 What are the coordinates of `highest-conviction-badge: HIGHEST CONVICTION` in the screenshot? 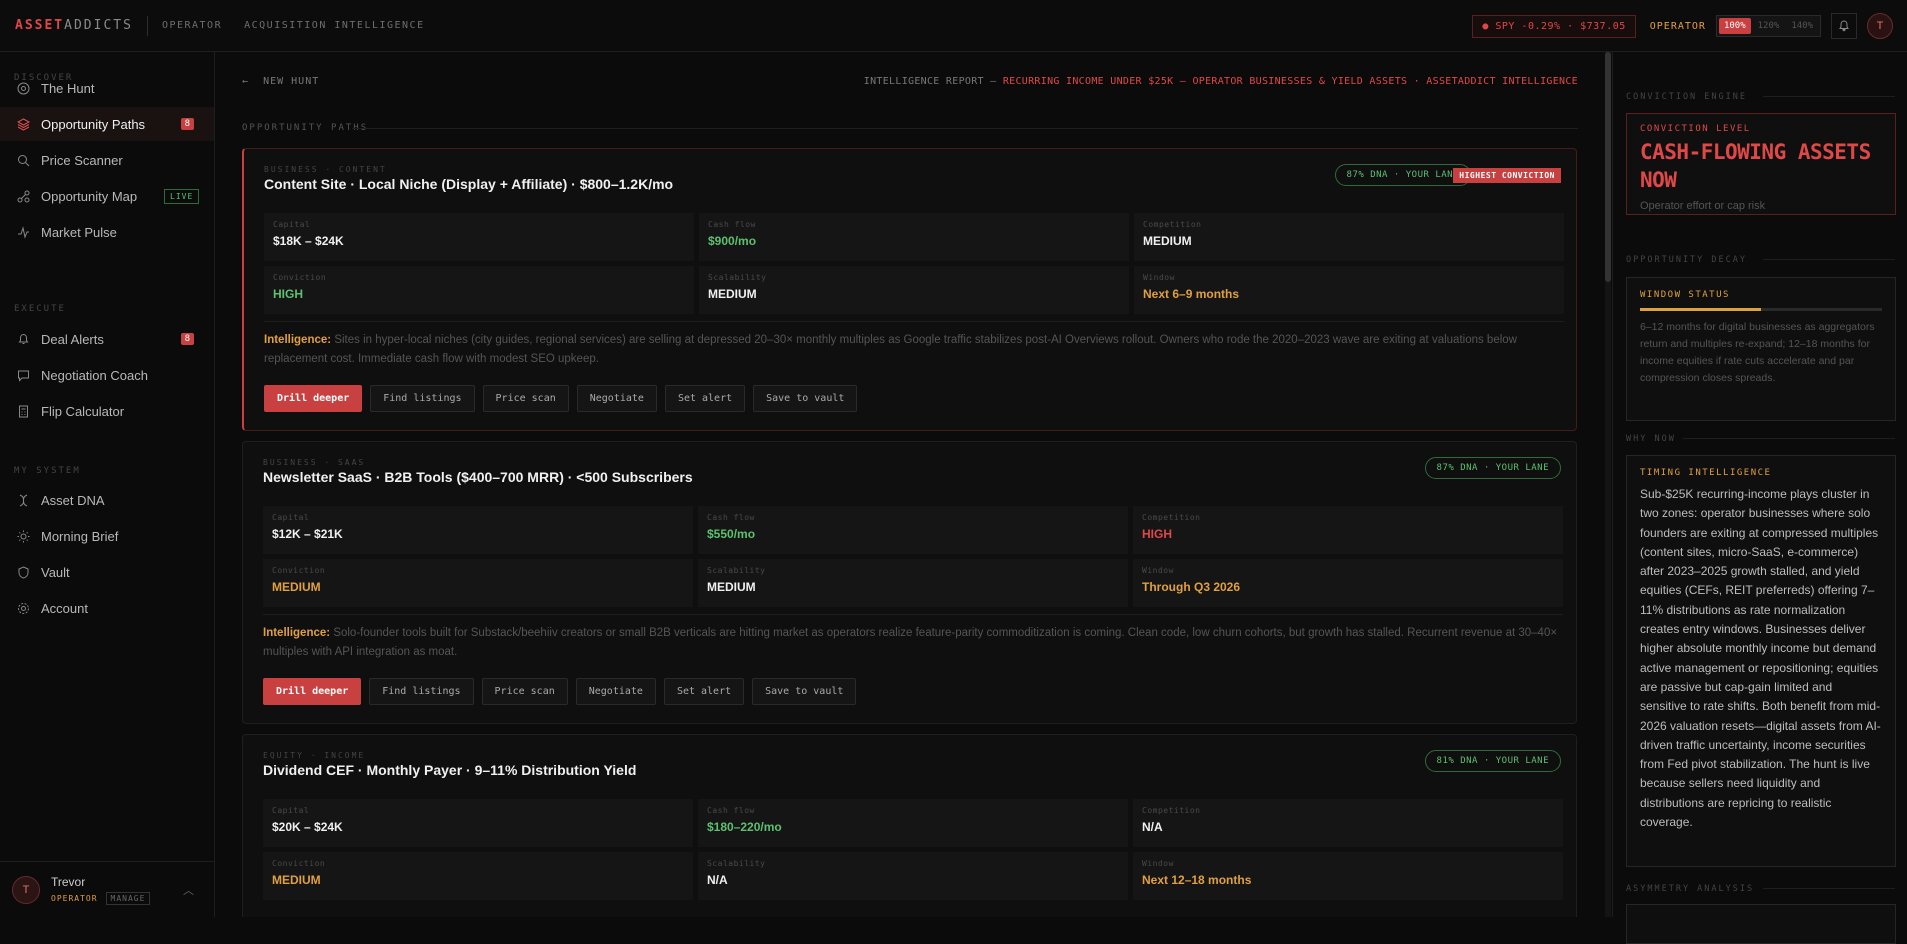 It's located at (1507, 175).